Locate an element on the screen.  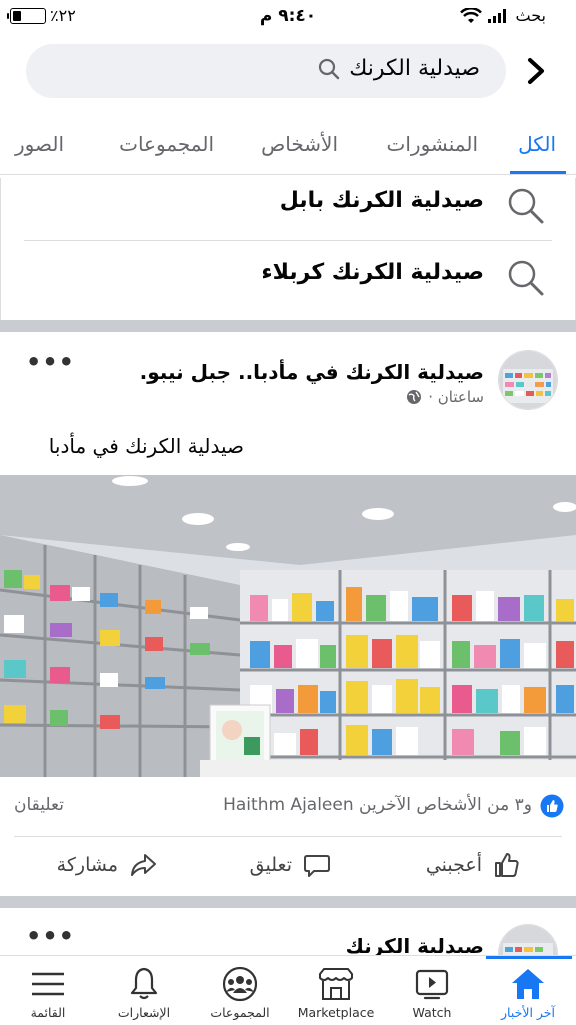
post-time: ساعتان · is located at coordinates (456, 397).